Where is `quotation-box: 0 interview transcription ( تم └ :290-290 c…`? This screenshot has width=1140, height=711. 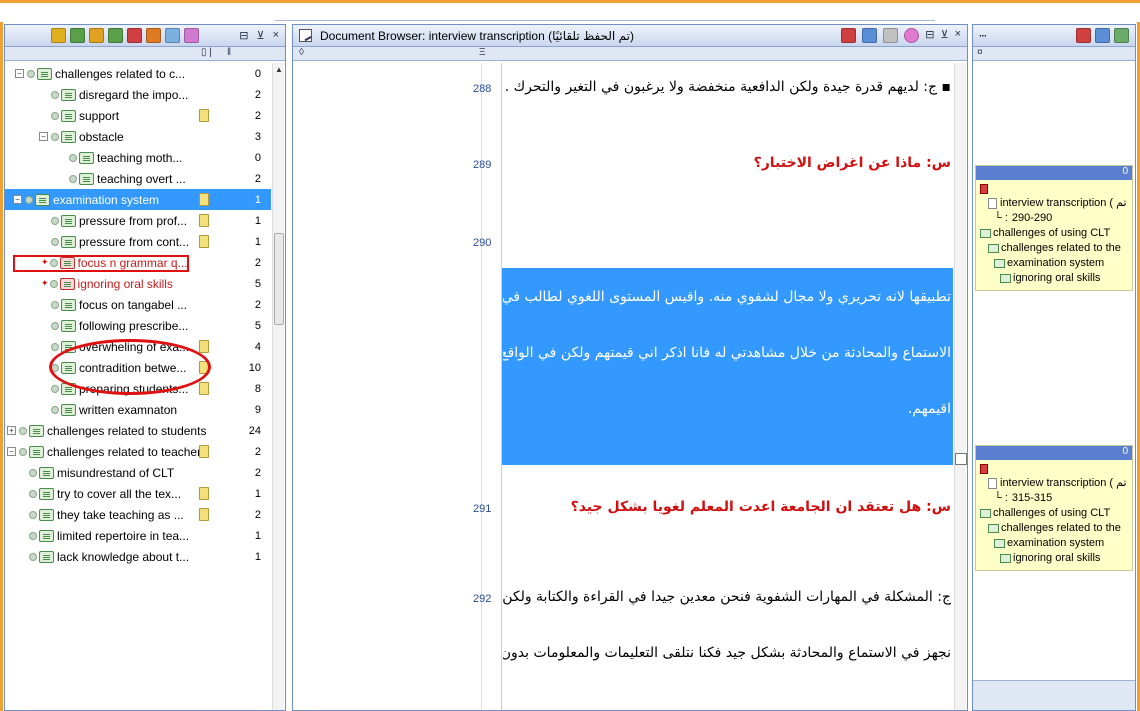
quotation-box: 0 interview transcription ( تم └ :290-290 c… is located at coordinates (1054, 228).